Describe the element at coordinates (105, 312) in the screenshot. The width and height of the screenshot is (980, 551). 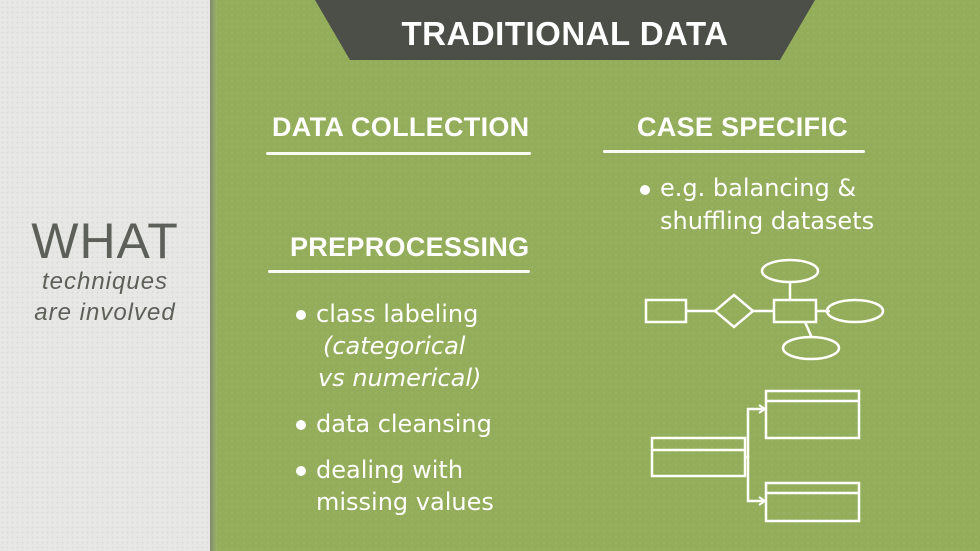
I see `sidebar-subtitle-line2: are involved` at that location.